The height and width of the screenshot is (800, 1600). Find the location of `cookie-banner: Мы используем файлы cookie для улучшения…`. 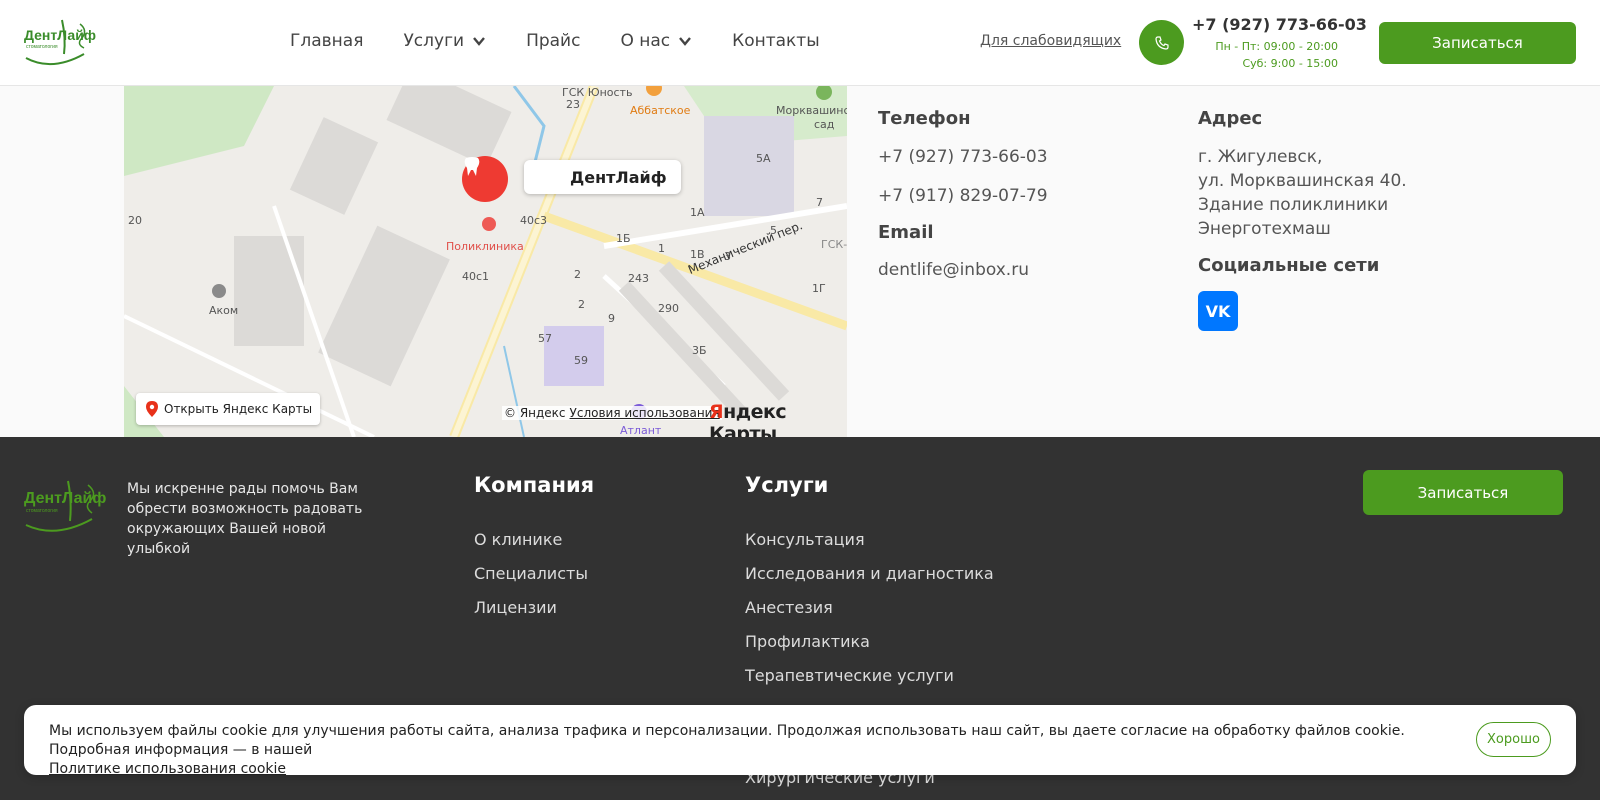

cookie-banner: Мы используем файлы cookie для улучшения… is located at coordinates (800, 741).